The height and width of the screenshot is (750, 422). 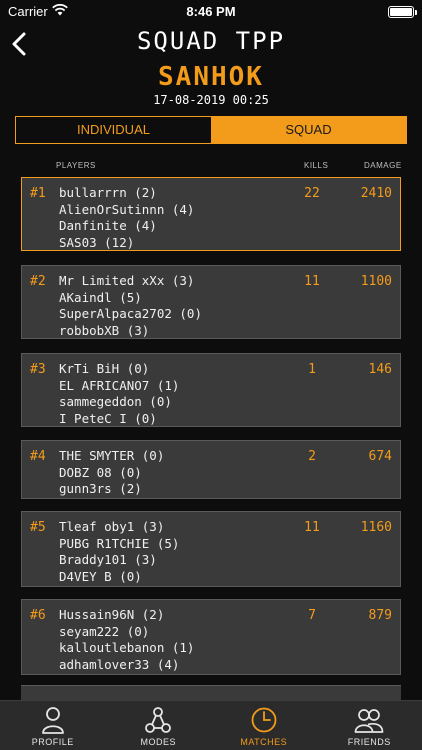 What do you see at coordinates (100, 576) in the screenshot?
I see `player-name: D4VEY B (0)` at bounding box center [100, 576].